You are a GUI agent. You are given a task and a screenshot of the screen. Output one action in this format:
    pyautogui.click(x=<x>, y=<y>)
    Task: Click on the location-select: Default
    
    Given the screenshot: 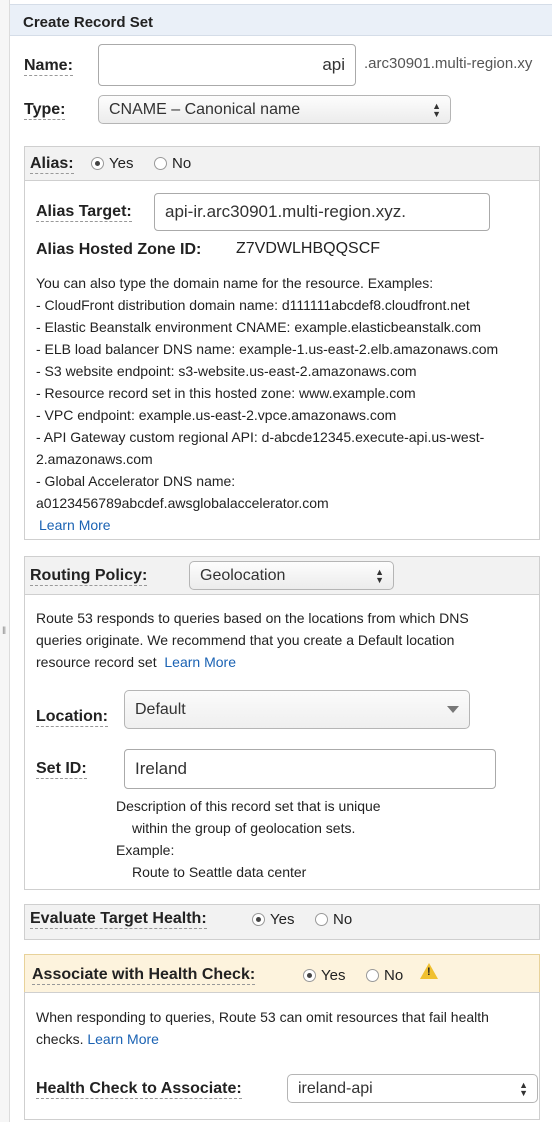 What is the action you would take?
    pyautogui.click(x=297, y=709)
    